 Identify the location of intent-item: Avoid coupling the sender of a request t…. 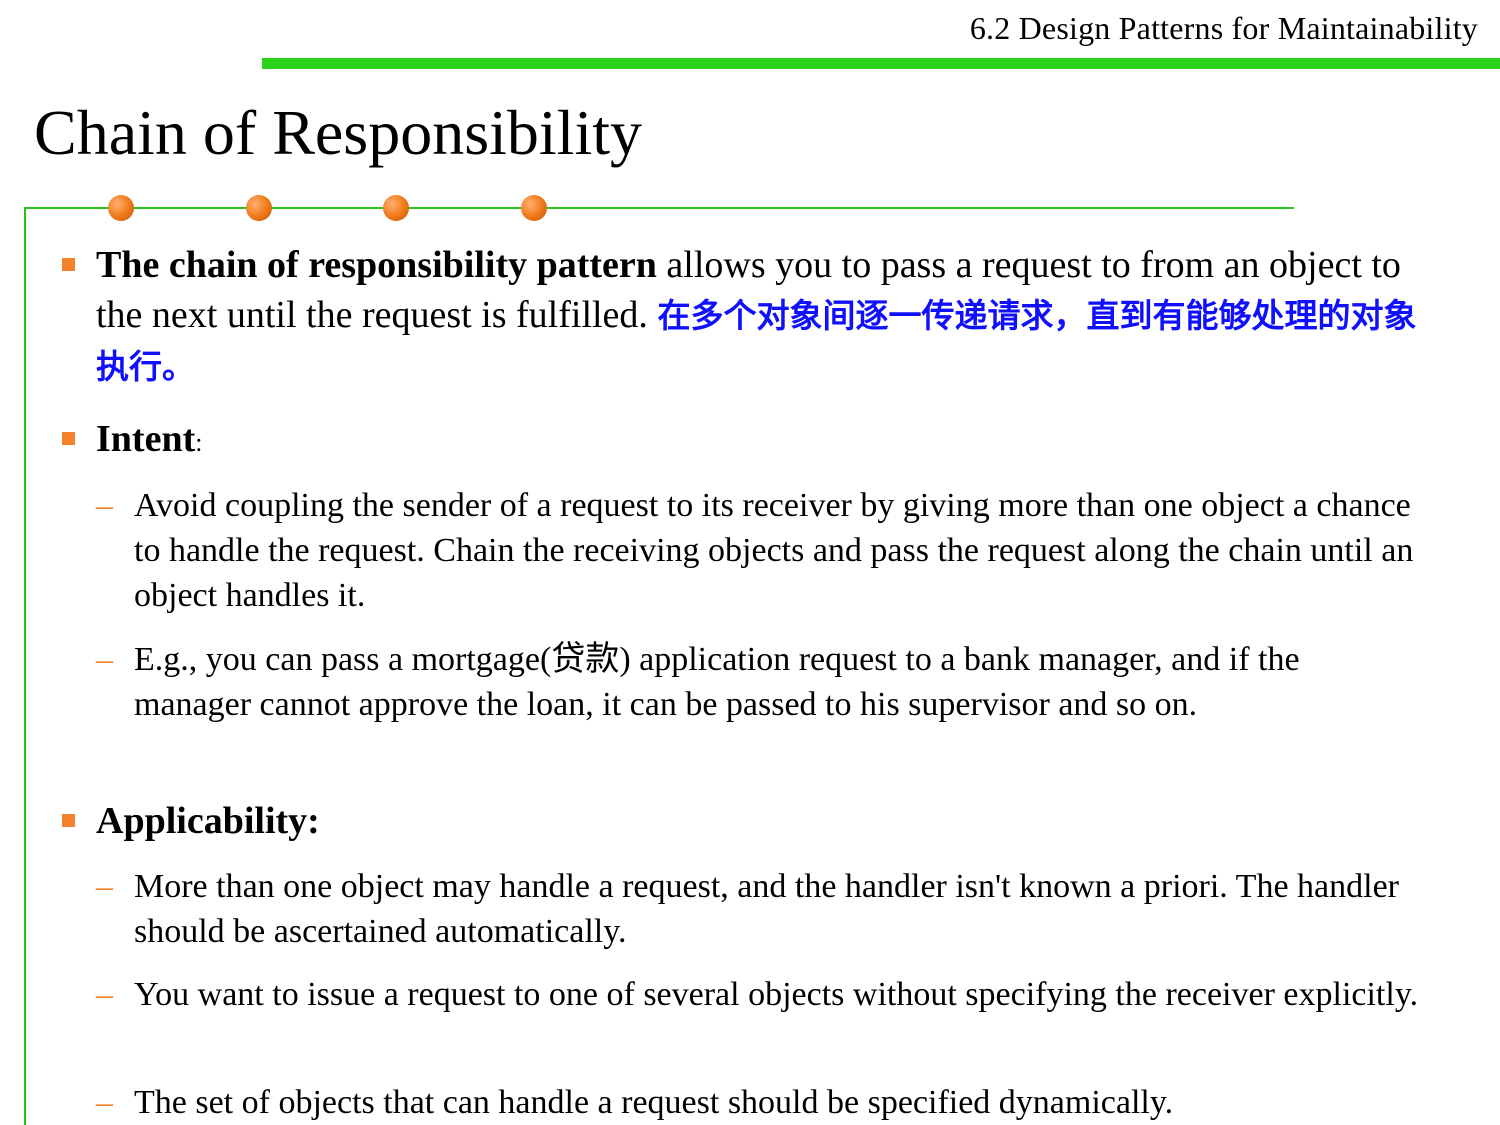
(774, 550).